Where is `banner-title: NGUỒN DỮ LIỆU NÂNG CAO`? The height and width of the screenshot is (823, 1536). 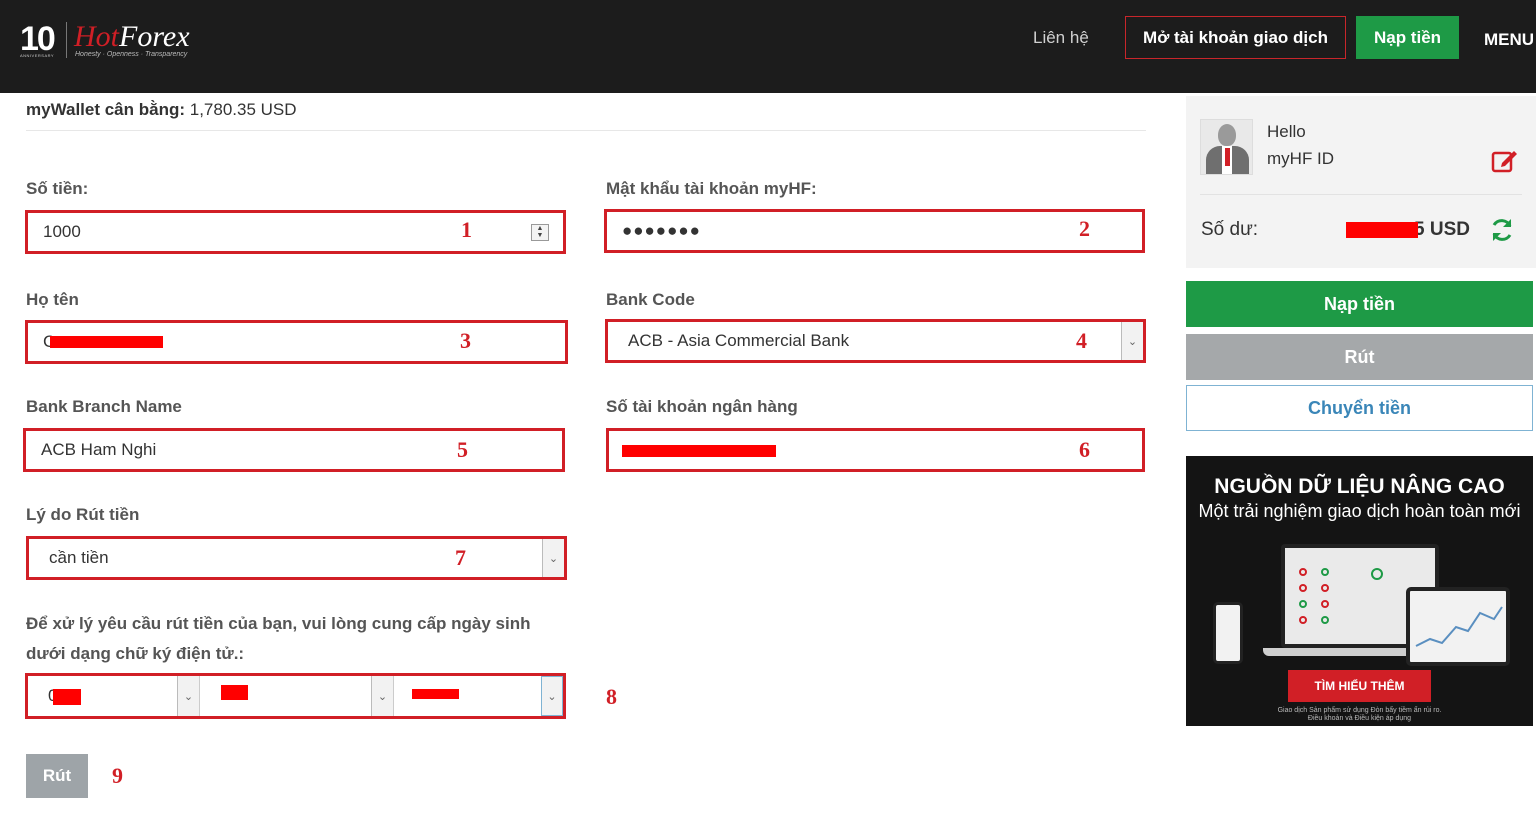
banner-title: NGUỒN DỮ LIỆU NÂNG CAO is located at coordinates (1359, 486).